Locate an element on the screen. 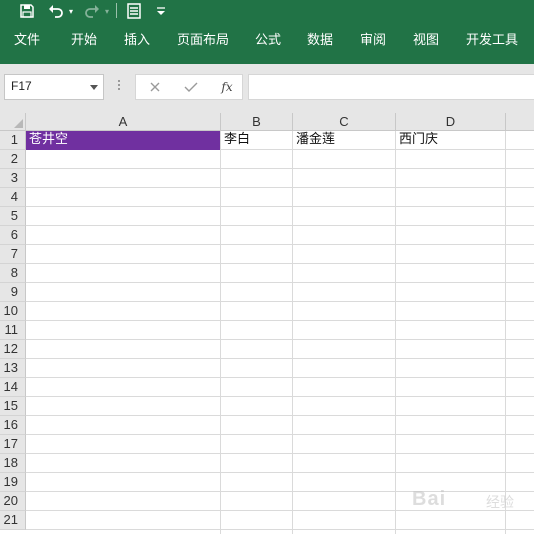 The image size is (534, 534). column-header-b: B is located at coordinates (257, 122).